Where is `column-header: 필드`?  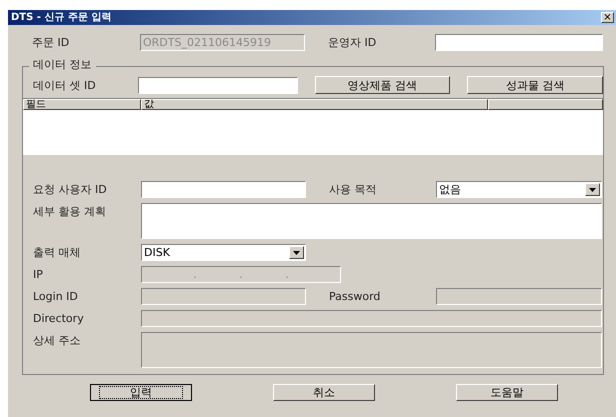
column-header: 필드 is located at coordinates (82, 104).